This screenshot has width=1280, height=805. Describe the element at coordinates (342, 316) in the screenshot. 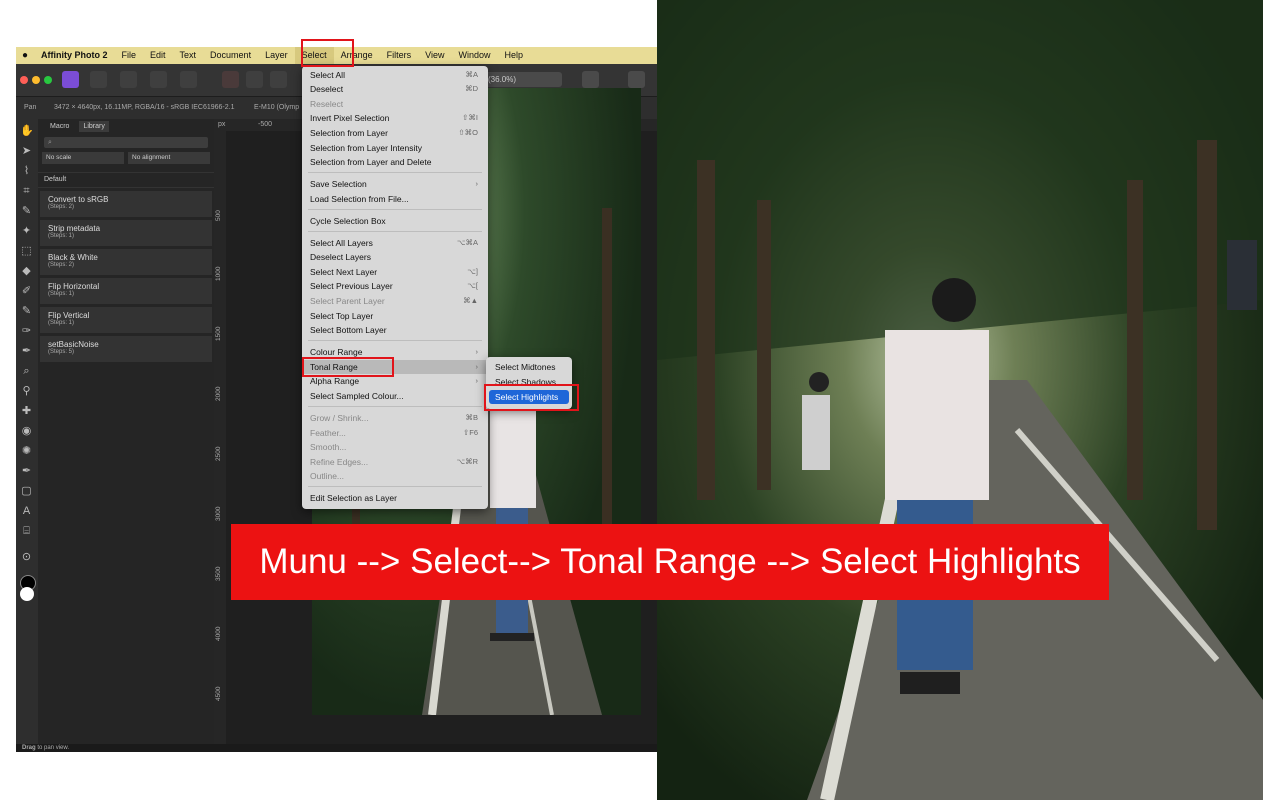

I see `menu-item-label: Select Top Layer` at that location.